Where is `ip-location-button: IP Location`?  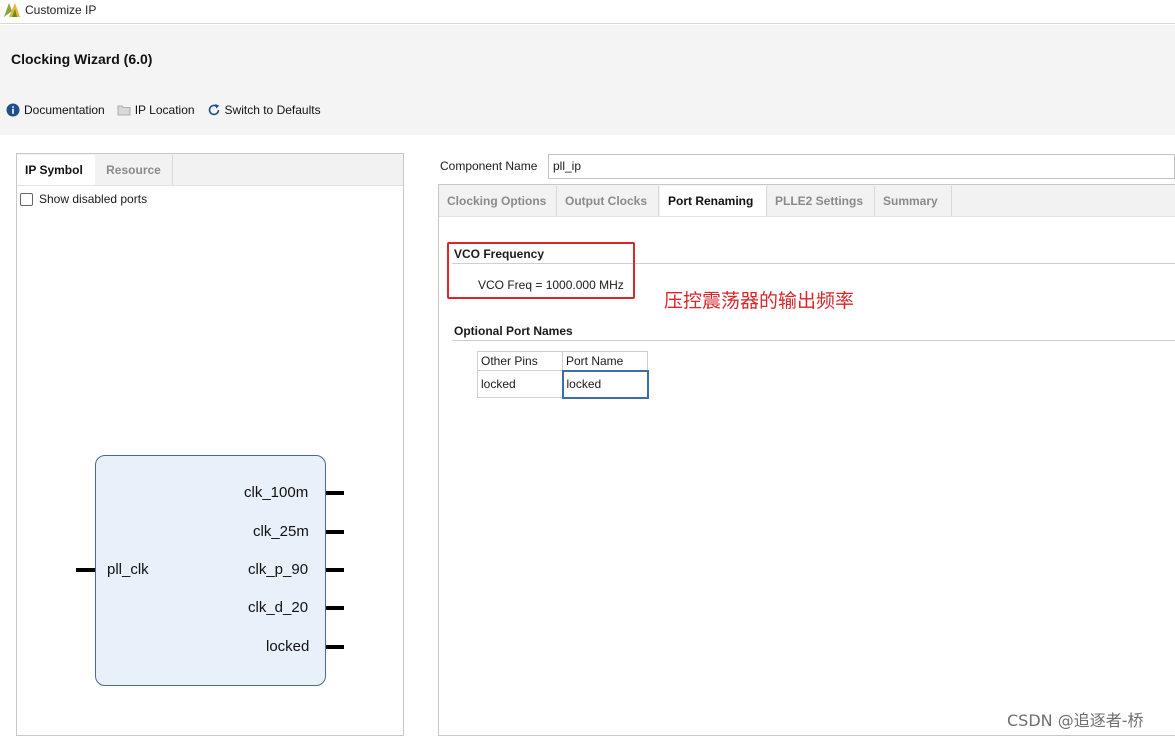 ip-location-button: IP Location is located at coordinates (156, 110).